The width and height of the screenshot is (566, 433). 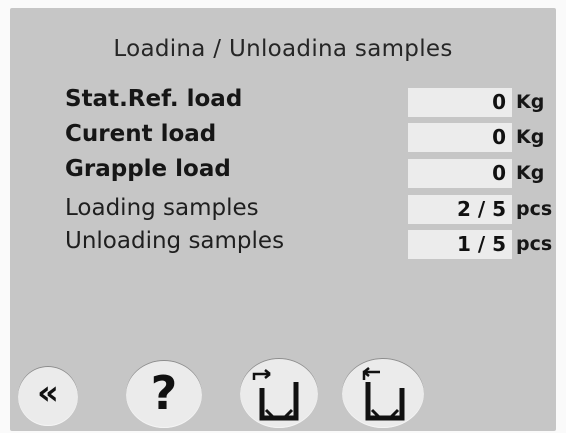 I want to click on unload-sample-icon, so click(x=383, y=394).